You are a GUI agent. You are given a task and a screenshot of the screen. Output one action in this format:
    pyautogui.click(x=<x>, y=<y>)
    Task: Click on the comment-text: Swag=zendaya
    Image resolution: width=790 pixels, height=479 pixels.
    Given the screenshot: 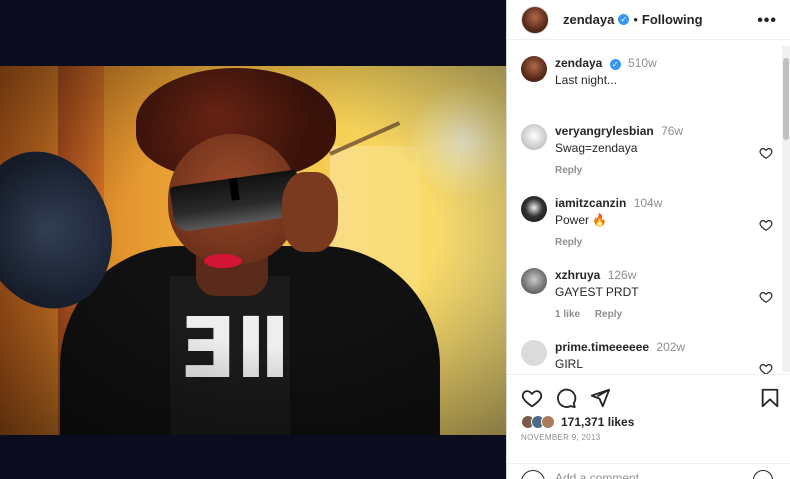 What is the action you would take?
    pyautogui.click(x=596, y=148)
    